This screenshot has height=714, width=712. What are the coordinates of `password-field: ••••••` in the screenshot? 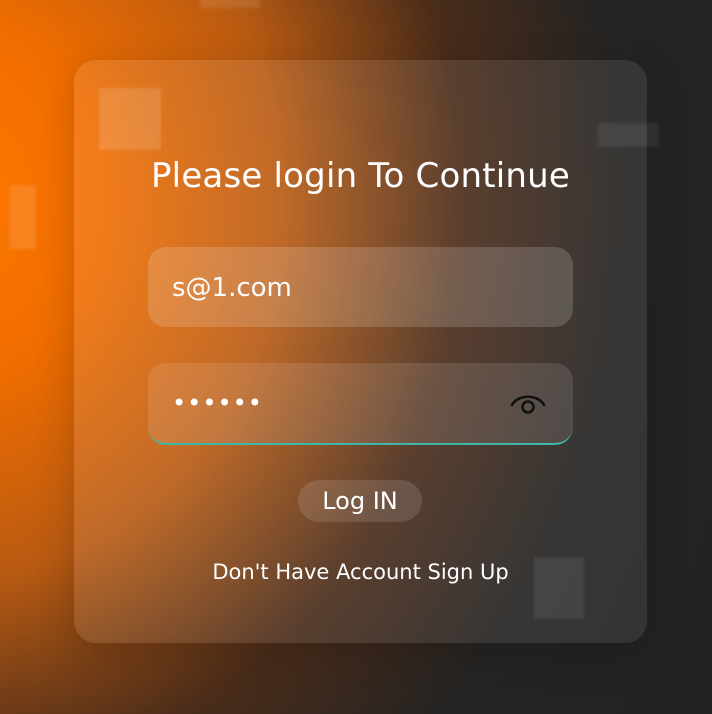 It's located at (332, 403).